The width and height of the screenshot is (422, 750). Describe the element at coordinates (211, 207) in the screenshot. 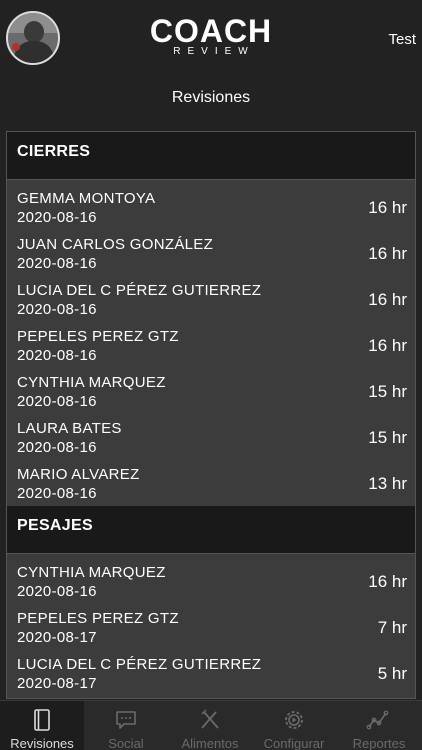

I see `list-item: GEMMA MONTOYA 2020-08-16 16 hr` at that location.